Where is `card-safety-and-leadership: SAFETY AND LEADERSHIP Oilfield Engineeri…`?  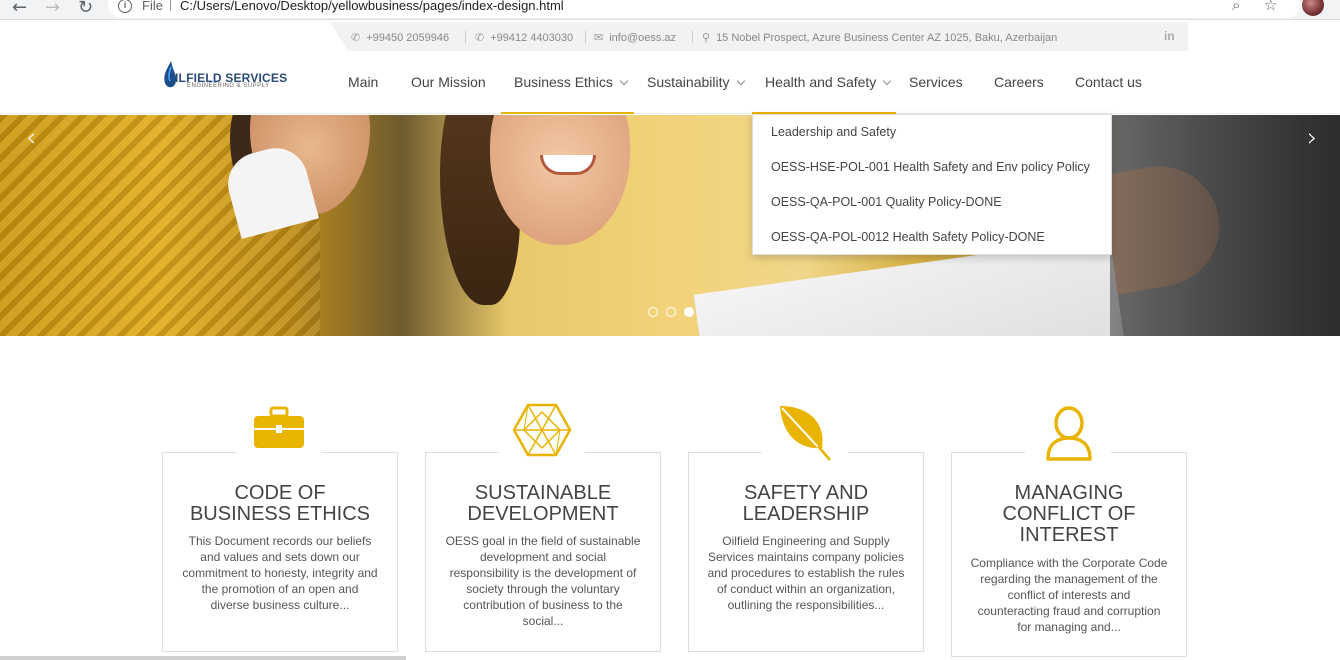
card-safety-and-leadership: SAFETY AND LEADERSHIP Oilfield Engineeri… is located at coordinates (806, 552).